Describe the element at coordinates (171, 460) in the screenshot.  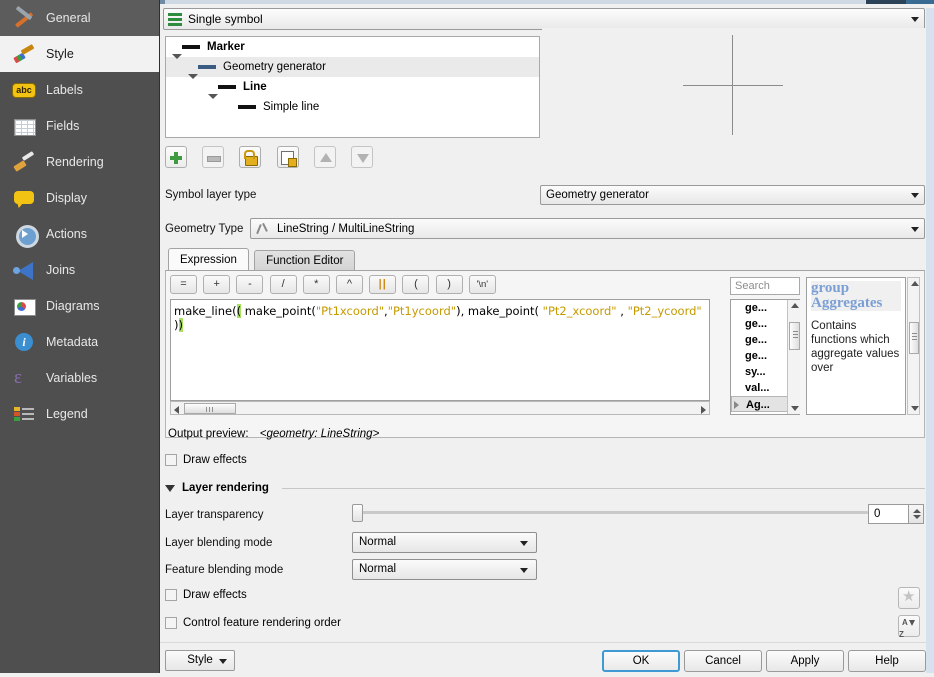
I see `draw-effects-top-checkbox` at that location.